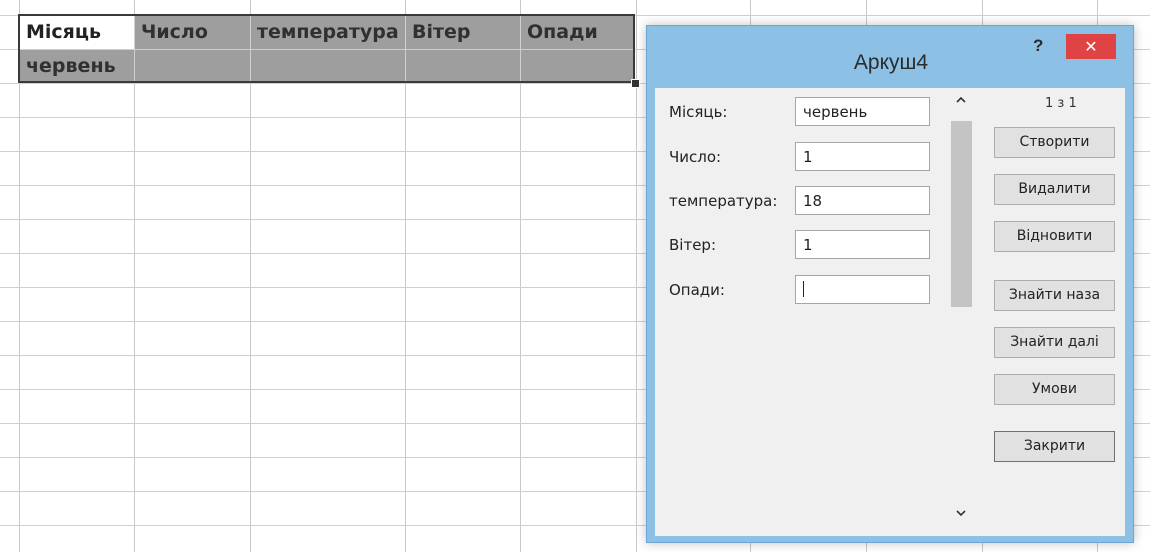 This screenshot has height=552, width=1150. What do you see at coordinates (1054, 295) in the screenshot?
I see `find-prev-button: Знайти наза` at bounding box center [1054, 295].